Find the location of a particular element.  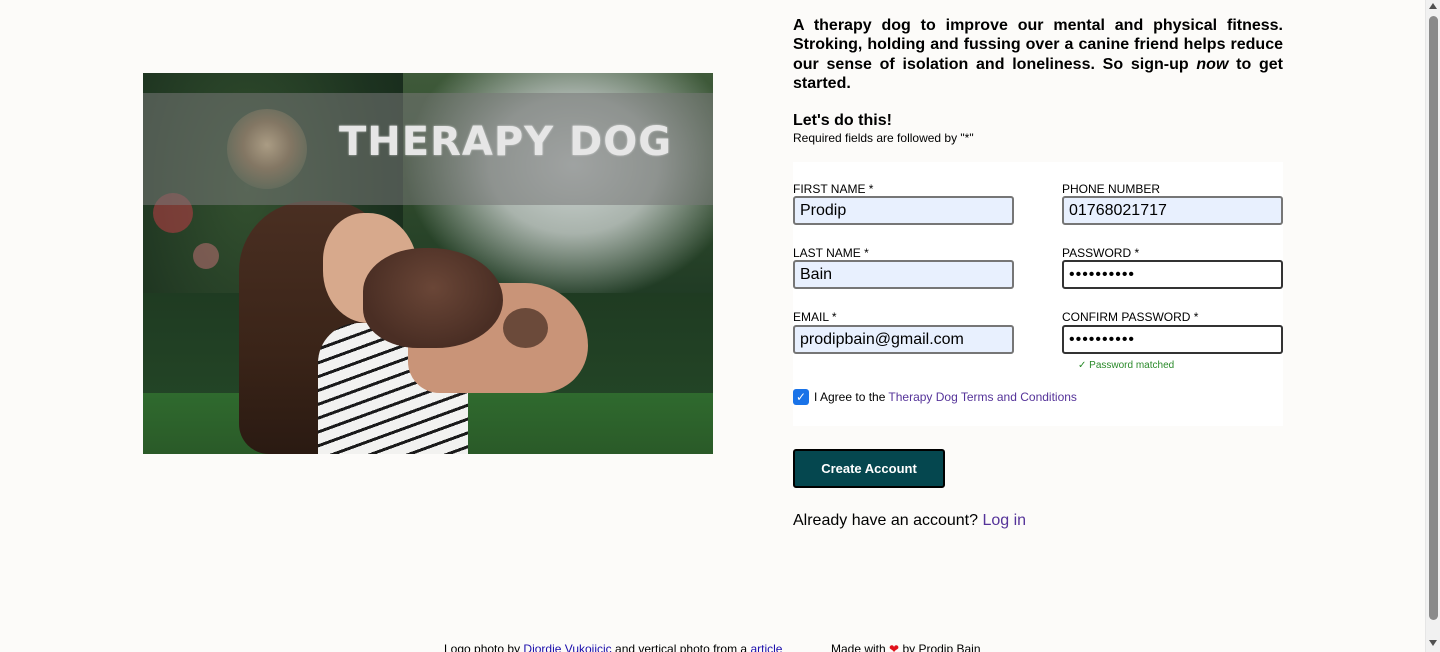

login-prompt-text: Already have an account? is located at coordinates (886, 520).